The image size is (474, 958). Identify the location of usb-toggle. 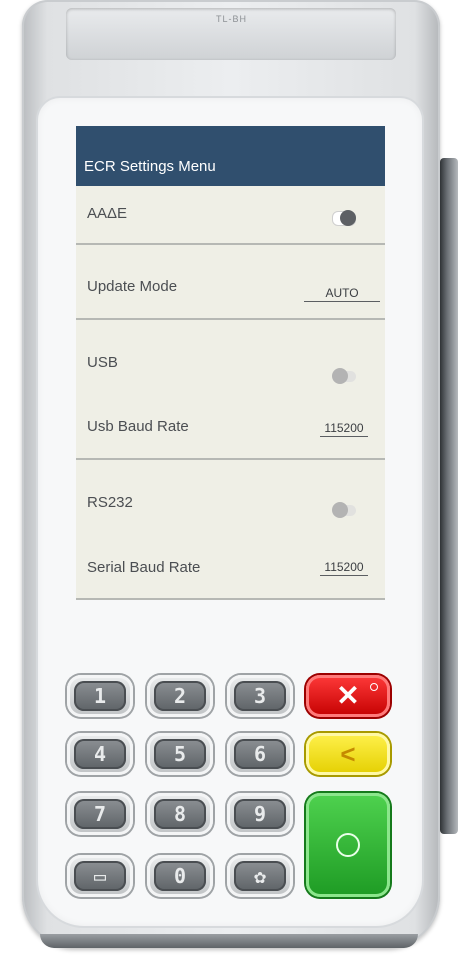
(345, 376).